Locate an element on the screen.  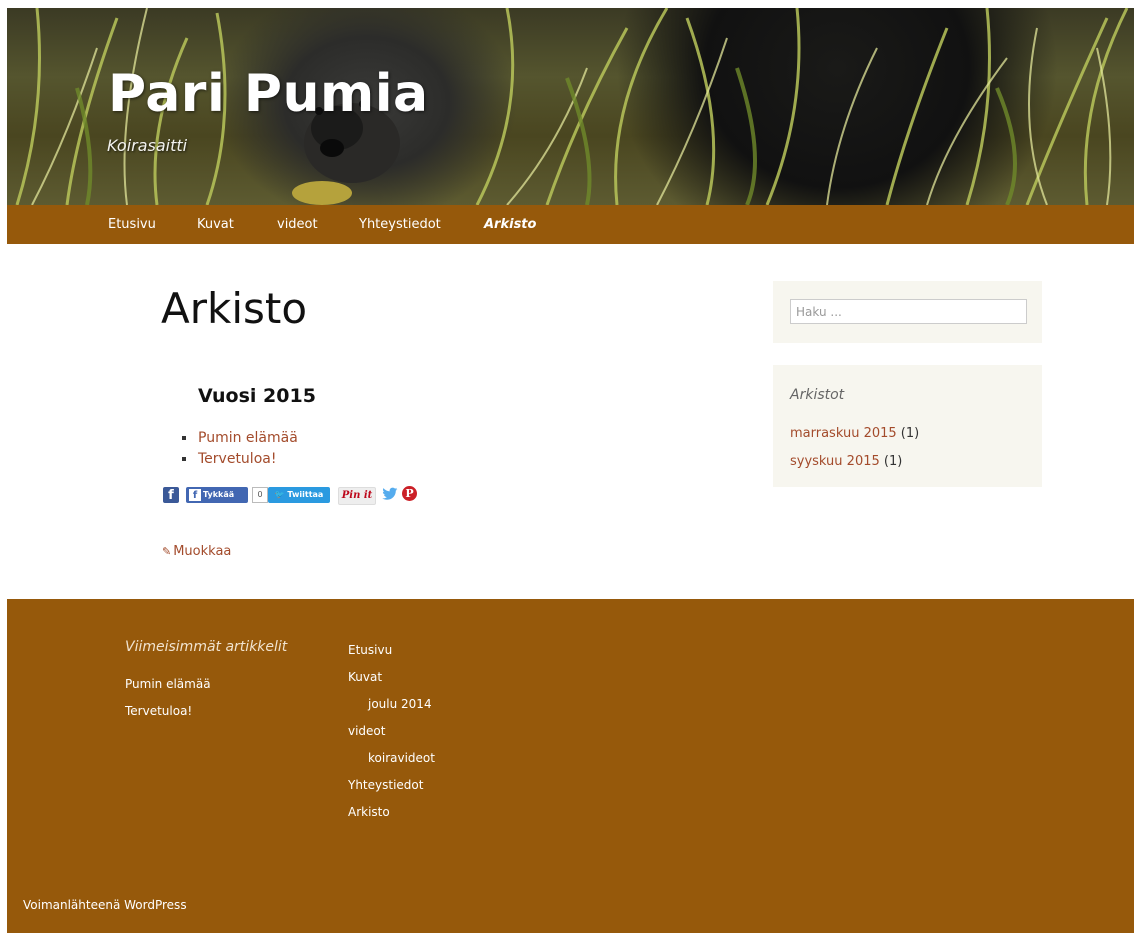
footer-menu-koiravideot: koiravideot is located at coordinates (391, 758).